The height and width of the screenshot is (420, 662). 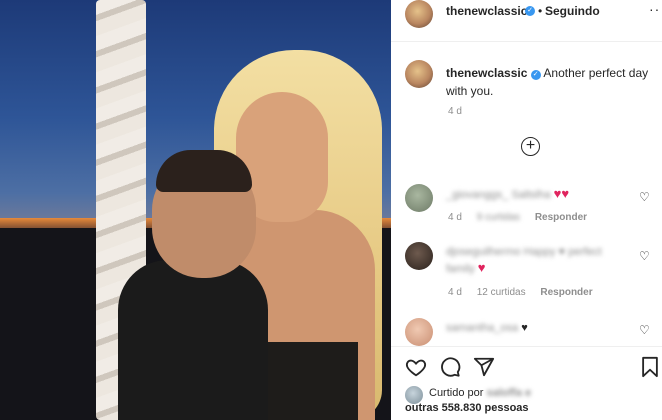 I want to click on others-count: outras 558.830 pessoas, so click(x=467, y=408).